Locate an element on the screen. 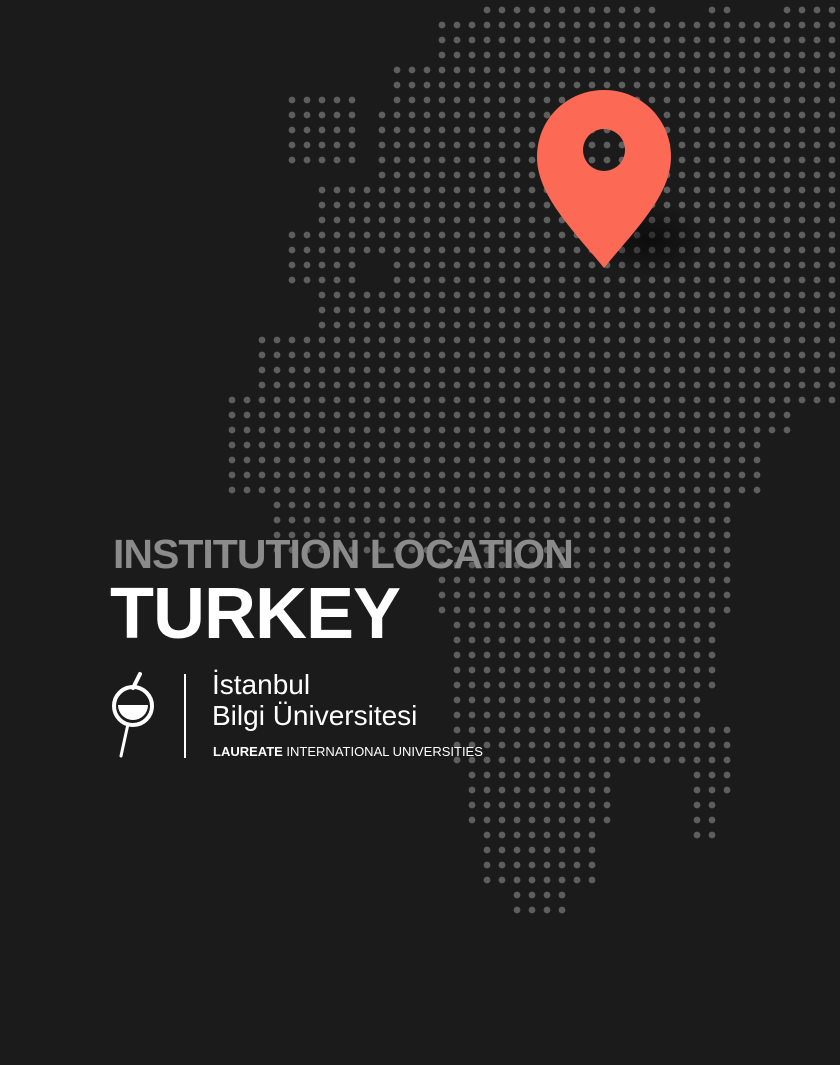 The image size is (840, 1065). university-name-line1: İstanbul is located at coordinates (261, 684).